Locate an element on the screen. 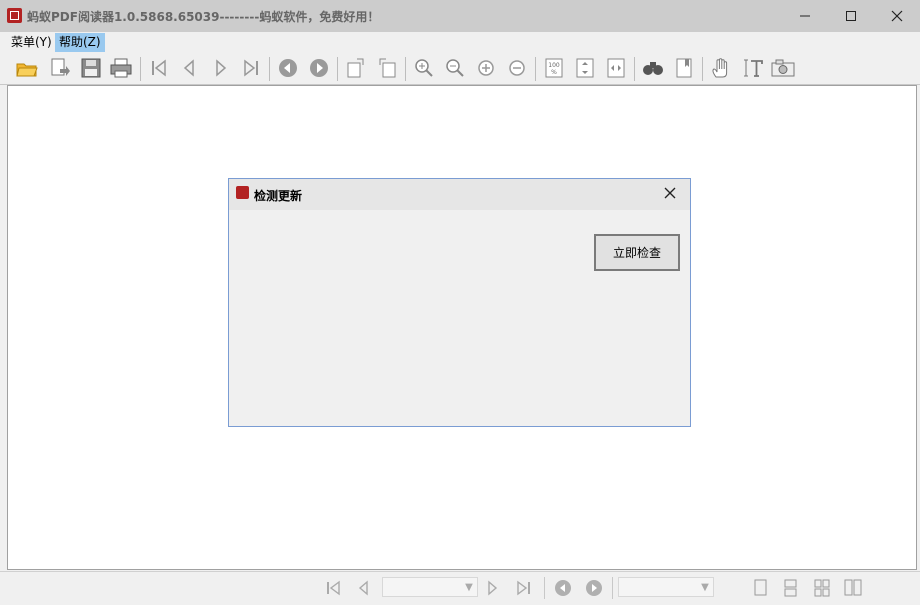 The width and height of the screenshot is (920, 605). rotate-left-icon is located at coordinates (356, 68).